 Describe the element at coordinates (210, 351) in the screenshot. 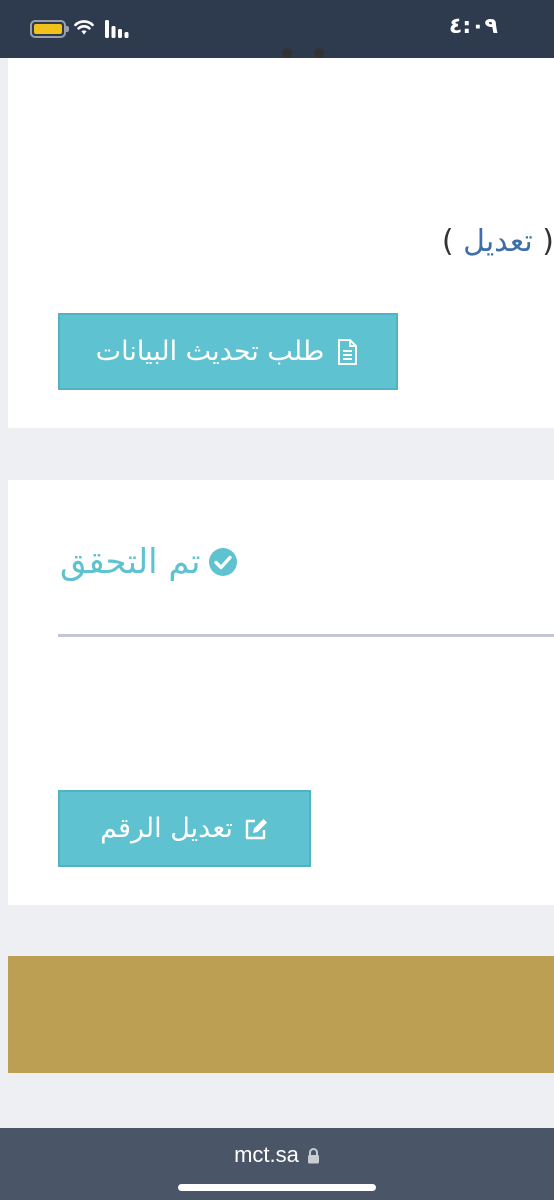

I see `request-data-update-label: طلب تحديث البيانات` at that location.